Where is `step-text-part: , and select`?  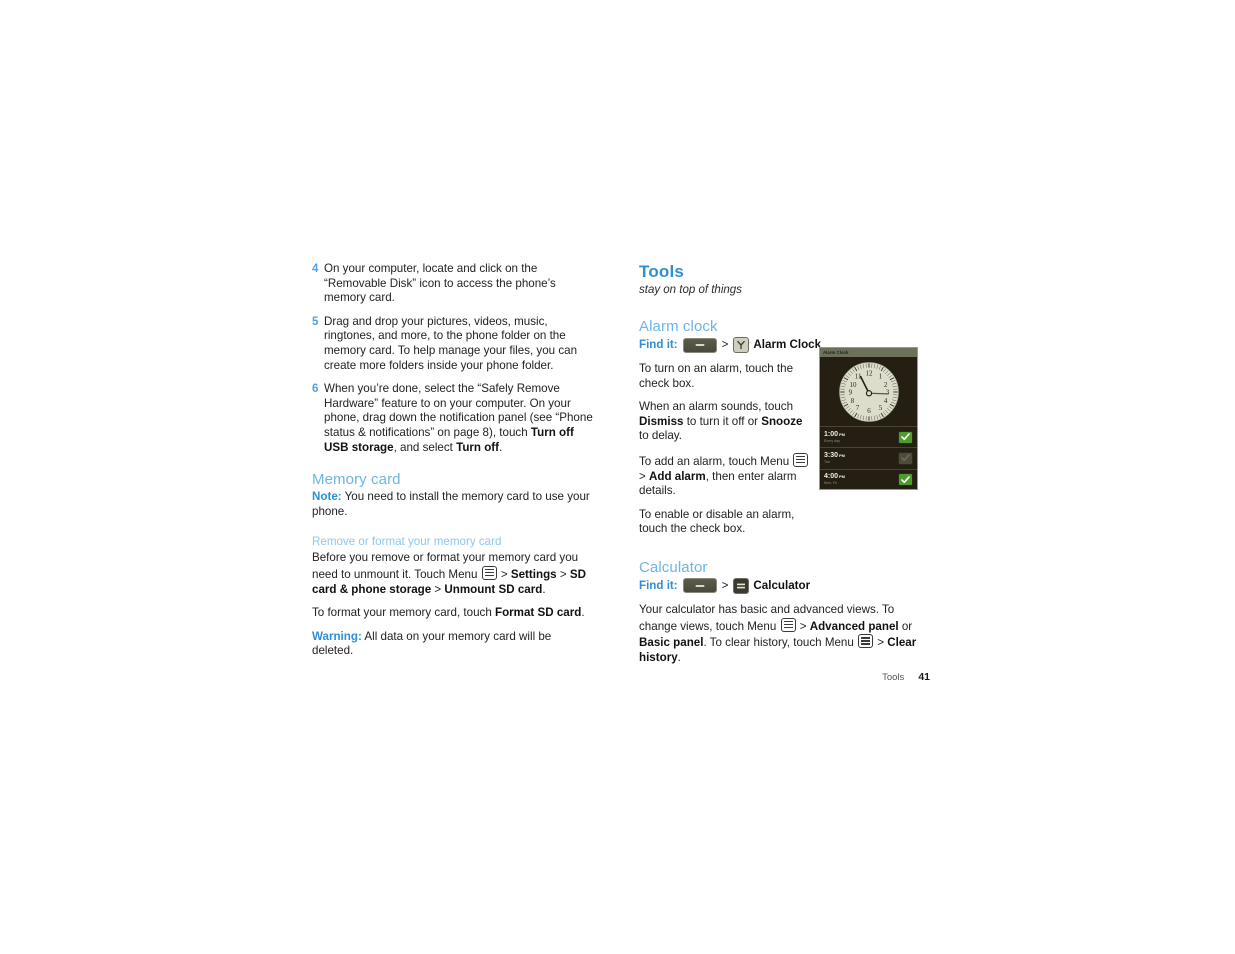
step-text-part: , and select is located at coordinates (425, 447).